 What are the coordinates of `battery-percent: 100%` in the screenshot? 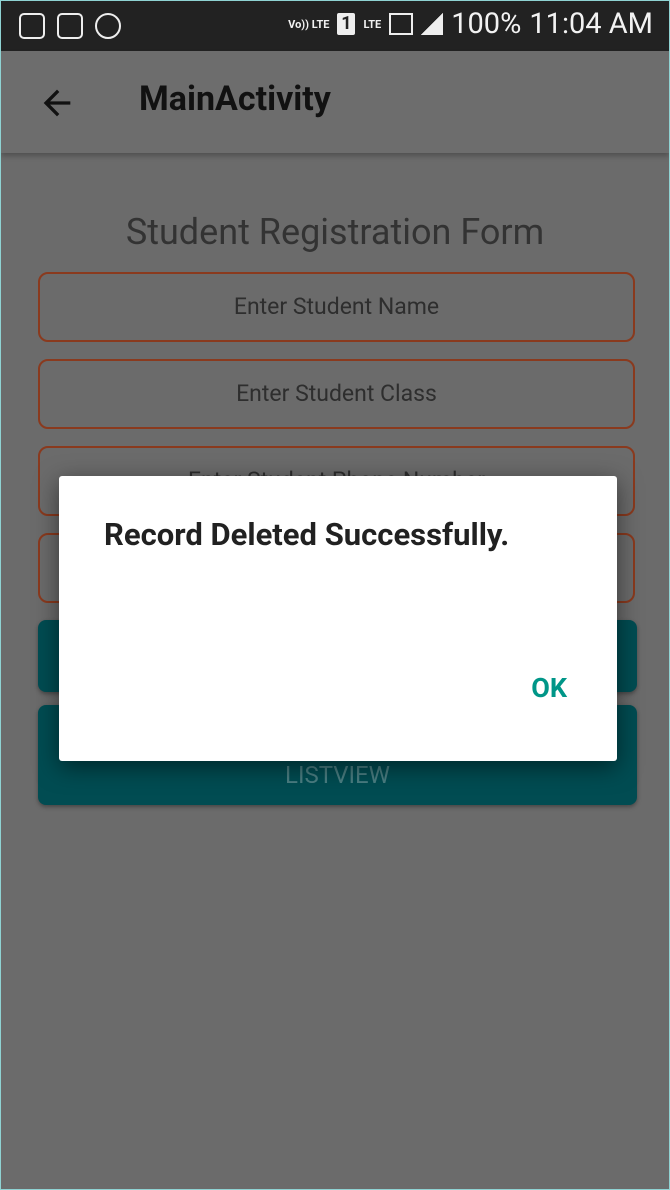 It's located at (486, 24).